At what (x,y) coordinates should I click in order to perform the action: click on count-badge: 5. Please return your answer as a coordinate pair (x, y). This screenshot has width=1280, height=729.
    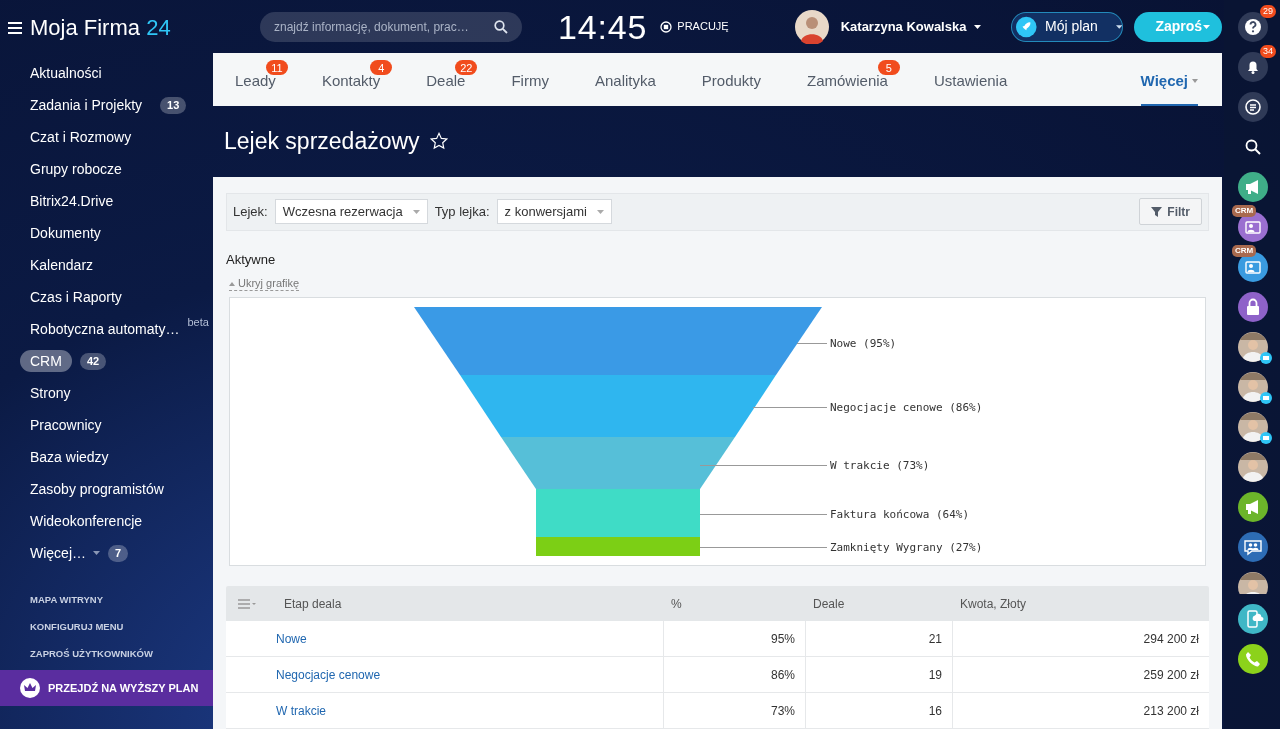
    Looking at the image, I should click on (888, 68).